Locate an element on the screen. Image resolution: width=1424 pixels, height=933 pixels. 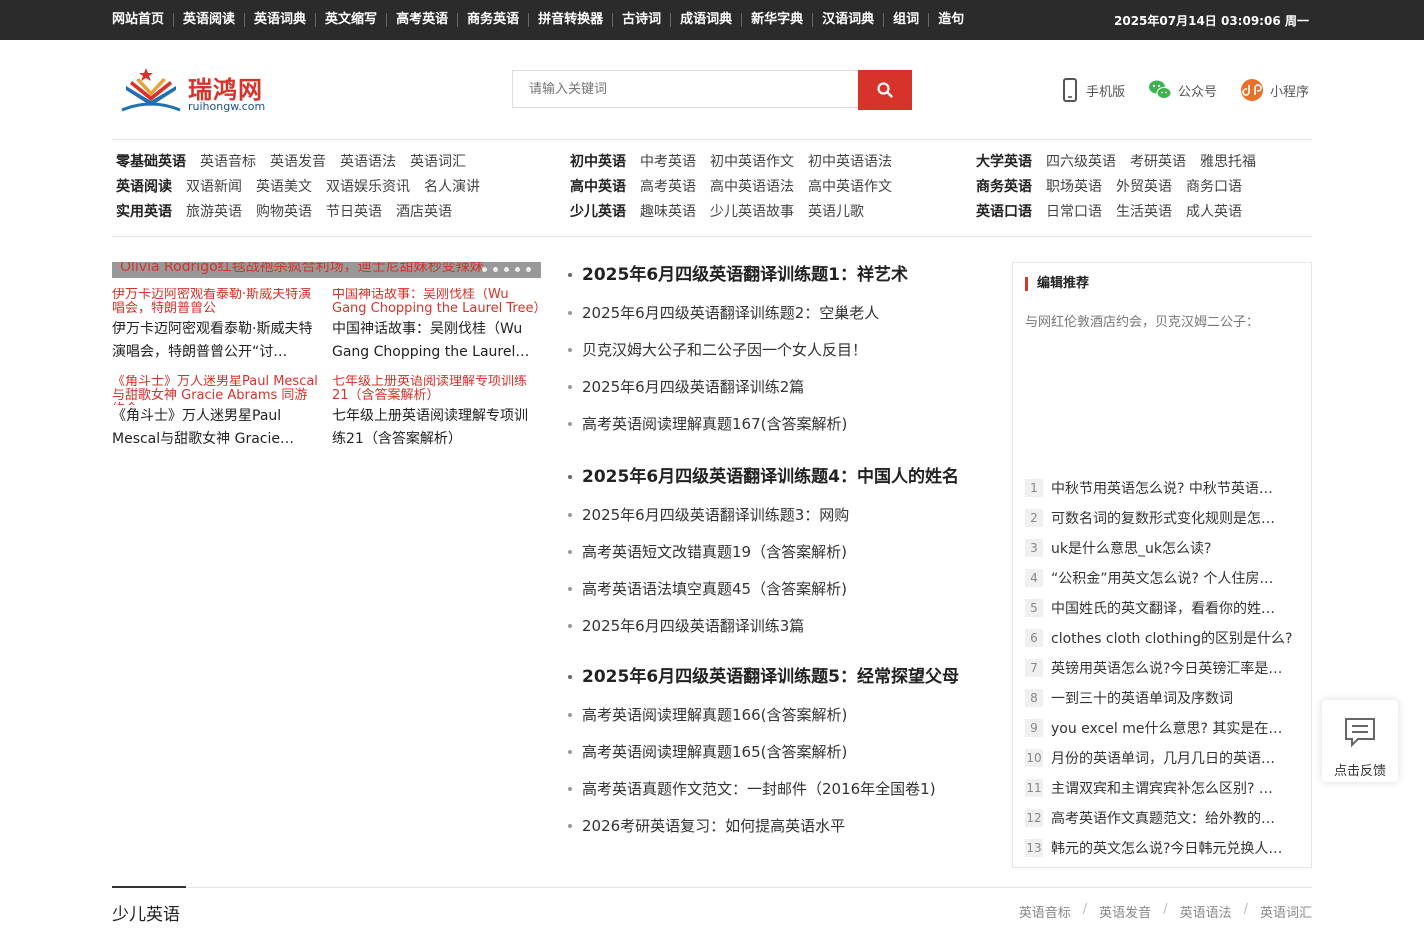
news-item: 高考英语阅读理解真题167(含答案解析) is located at coordinates (778, 429).